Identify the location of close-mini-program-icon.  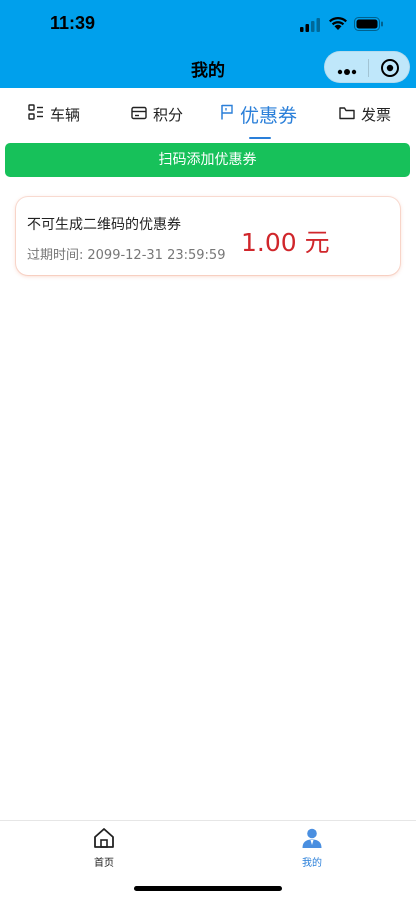
(390, 70).